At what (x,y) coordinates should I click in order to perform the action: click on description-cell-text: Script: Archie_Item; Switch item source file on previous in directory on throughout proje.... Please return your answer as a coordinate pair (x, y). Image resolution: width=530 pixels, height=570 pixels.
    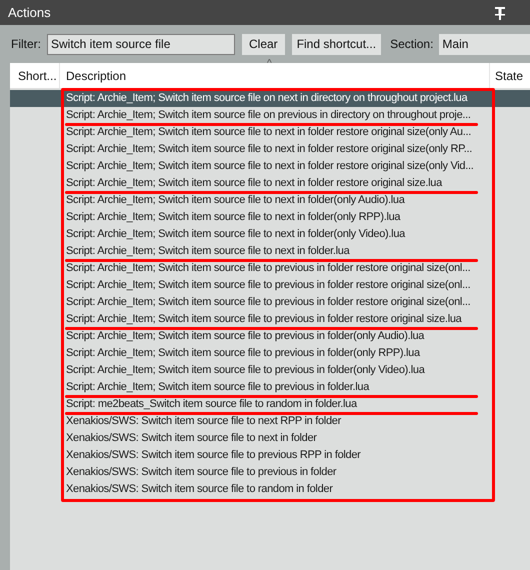
    Looking at the image, I should click on (268, 116).